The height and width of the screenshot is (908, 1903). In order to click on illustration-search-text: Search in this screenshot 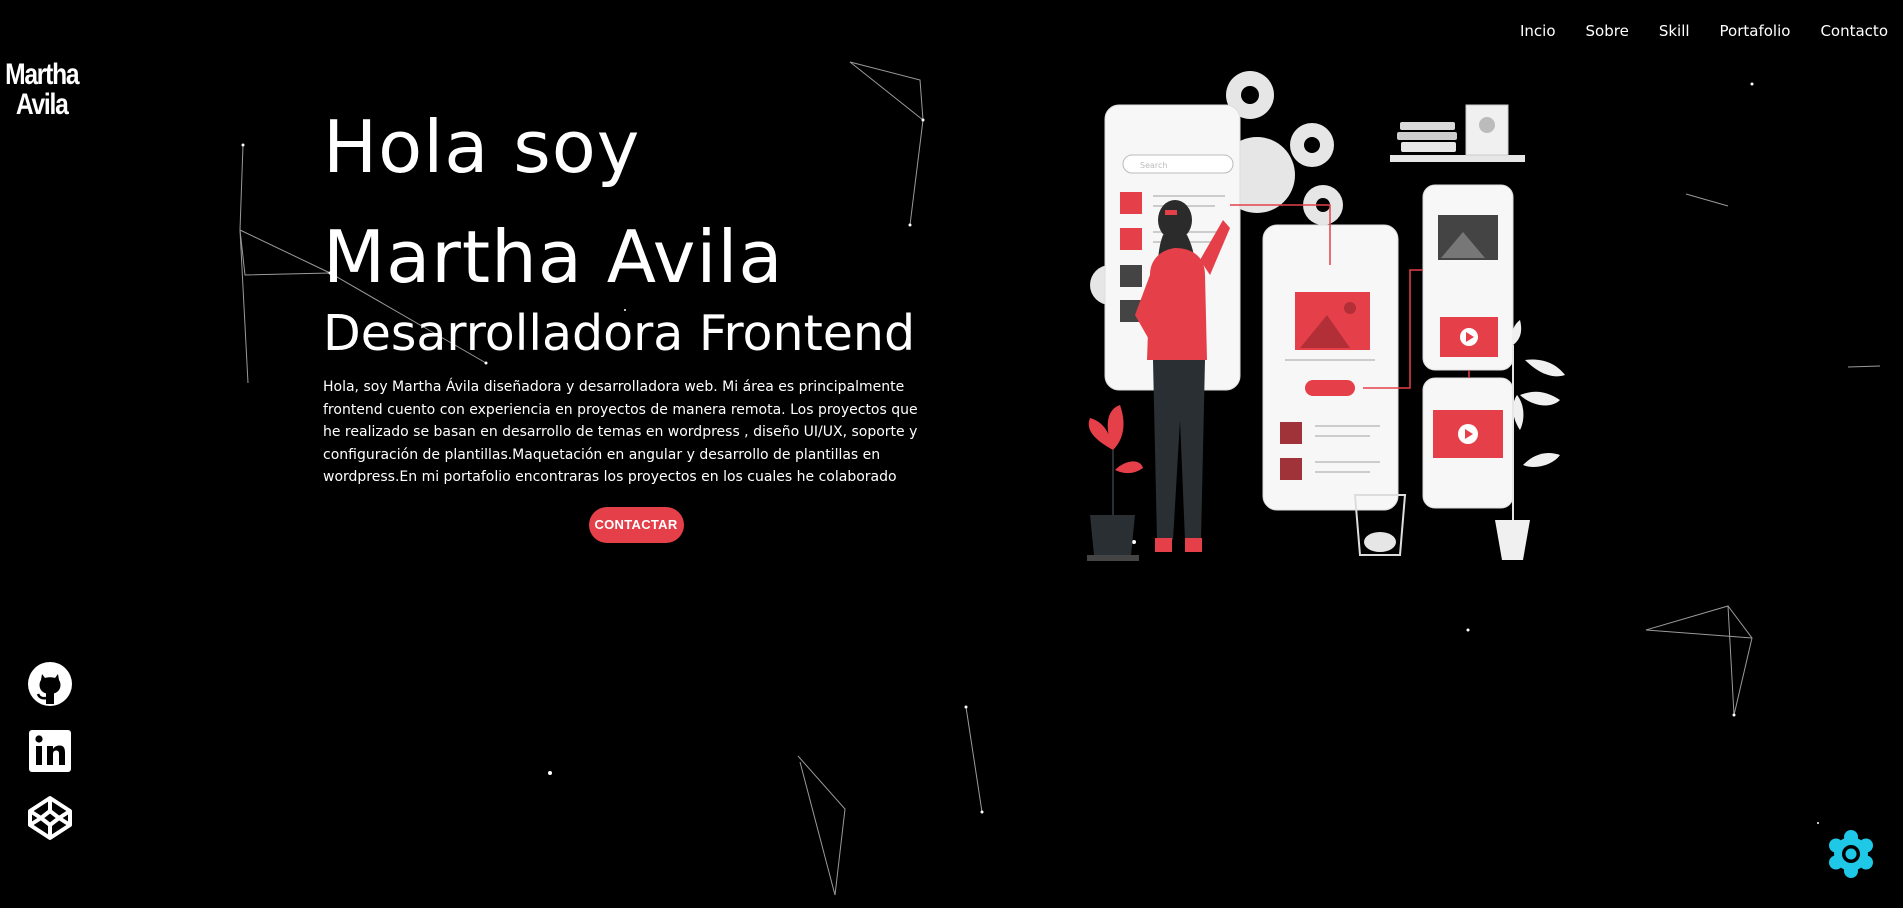, I will do `click(1153, 165)`.